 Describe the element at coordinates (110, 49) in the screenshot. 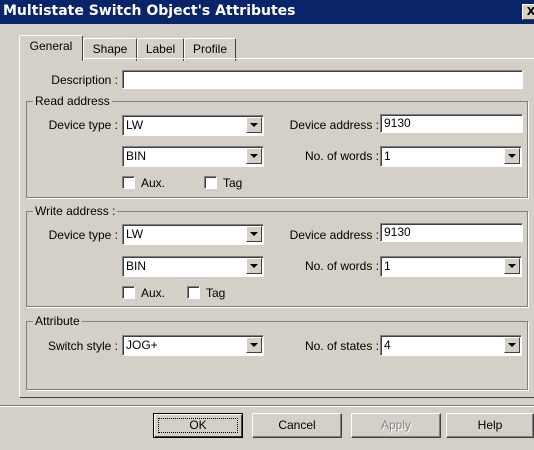

I see `tab-shape-label: Shape` at that location.